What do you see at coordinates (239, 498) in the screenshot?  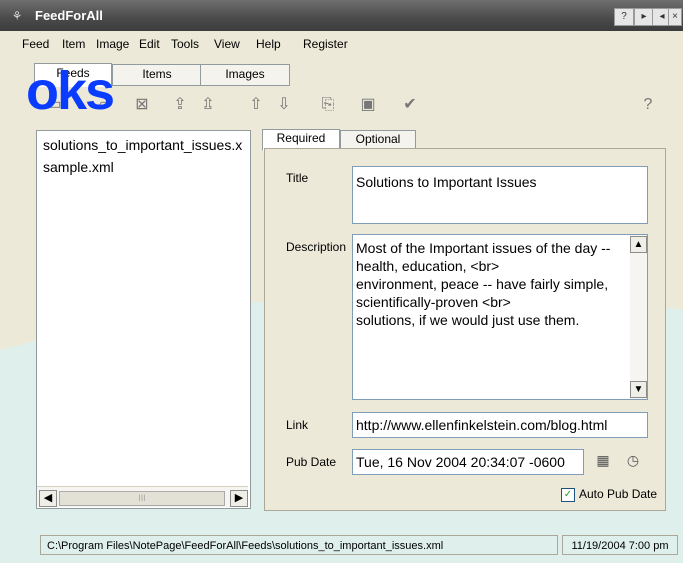 I see `scroll-right-button: ▶` at bounding box center [239, 498].